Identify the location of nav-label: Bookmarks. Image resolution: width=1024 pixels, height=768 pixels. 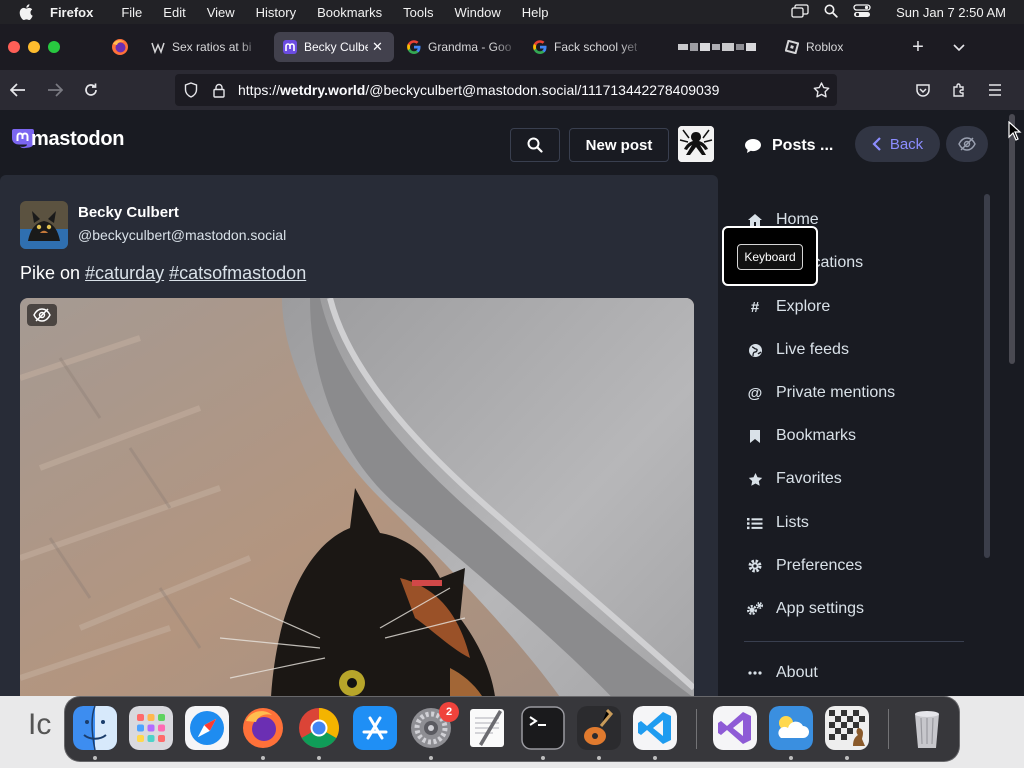
(816, 435).